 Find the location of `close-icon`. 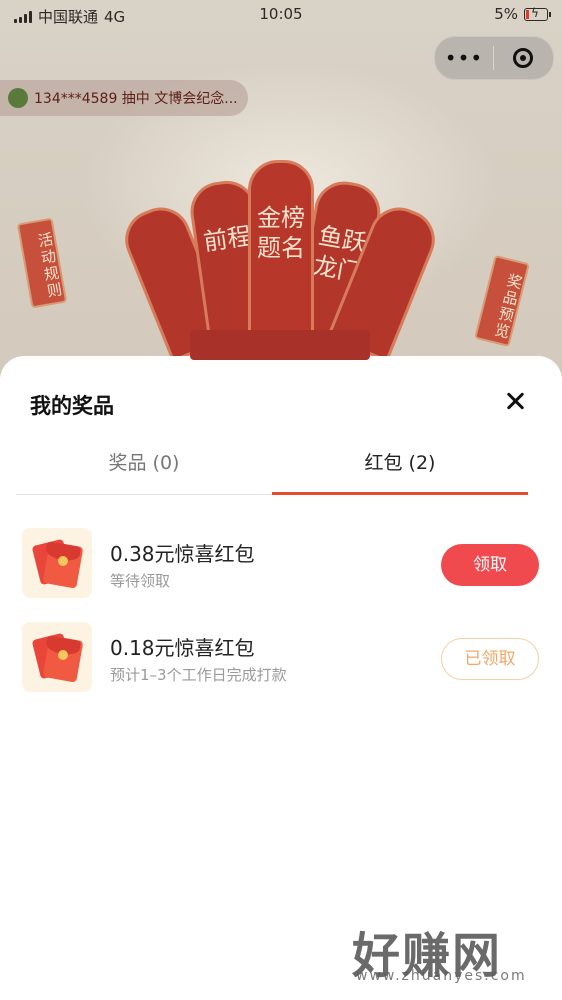

close-icon is located at coordinates (515, 401).